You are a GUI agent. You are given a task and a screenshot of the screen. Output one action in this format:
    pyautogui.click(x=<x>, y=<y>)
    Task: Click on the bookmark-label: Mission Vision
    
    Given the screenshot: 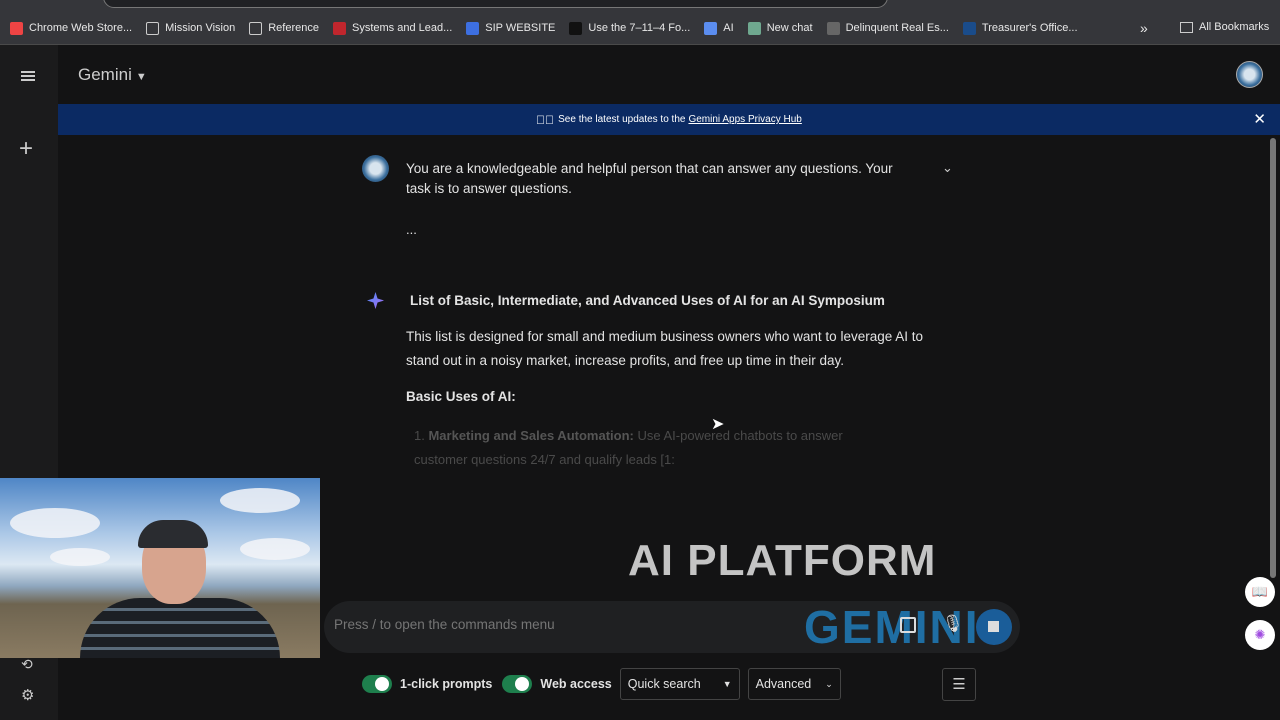 What is the action you would take?
    pyautogui.click(x=200, y=28)
    